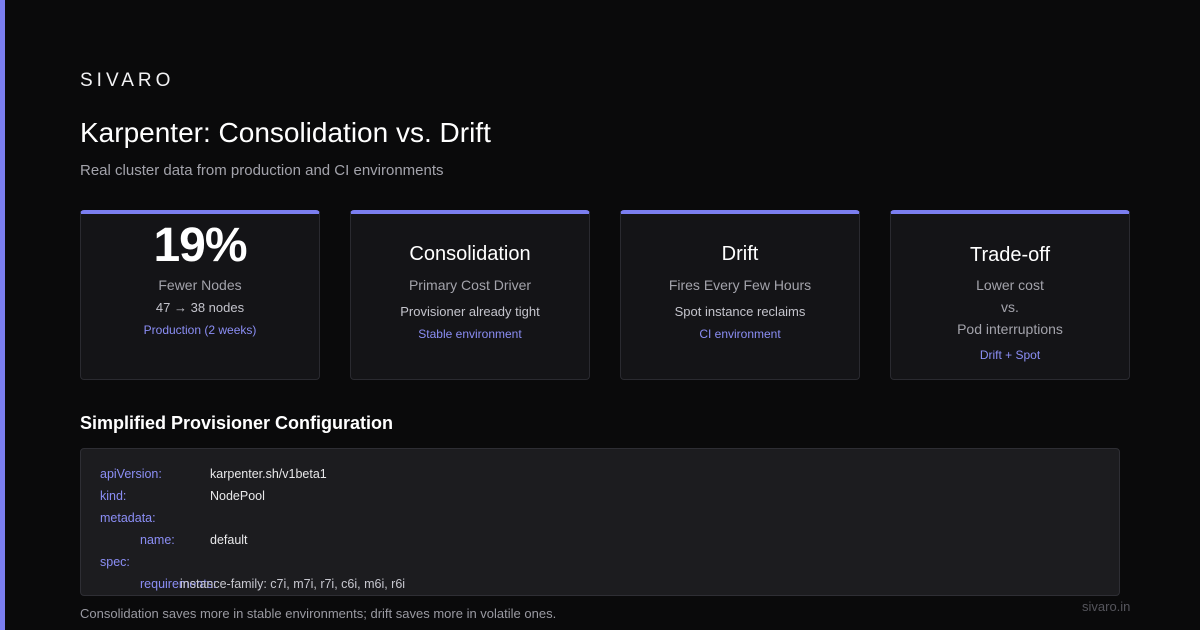 The image size is (1200, 630). What do you see at coordinates (470, 285) in the screenshot?
I see `card-label: Primary Cost Driver` at bounding box center [470, 285].